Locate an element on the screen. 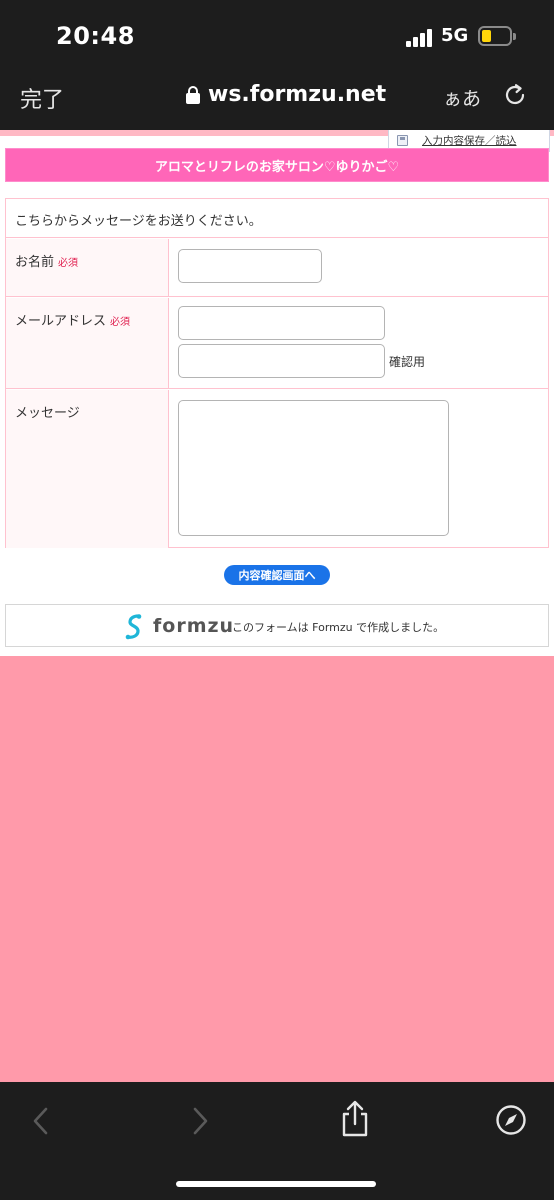 This screenshot has height=1200, width=554. email-confirm-input is located at coordinates (281, 361).